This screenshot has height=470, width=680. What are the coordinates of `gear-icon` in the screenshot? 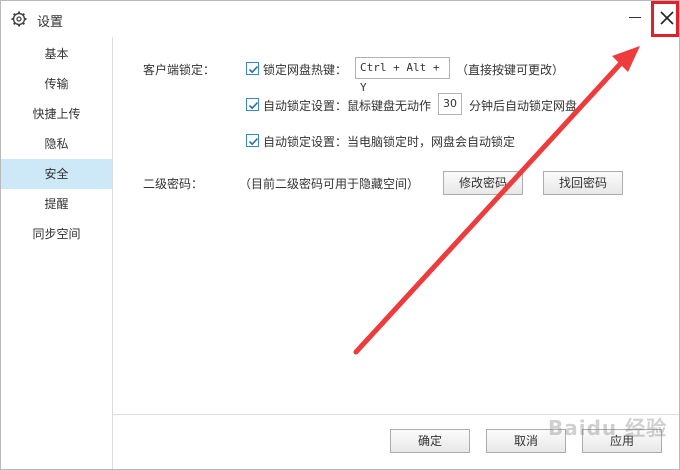 It's located at (19, 19).